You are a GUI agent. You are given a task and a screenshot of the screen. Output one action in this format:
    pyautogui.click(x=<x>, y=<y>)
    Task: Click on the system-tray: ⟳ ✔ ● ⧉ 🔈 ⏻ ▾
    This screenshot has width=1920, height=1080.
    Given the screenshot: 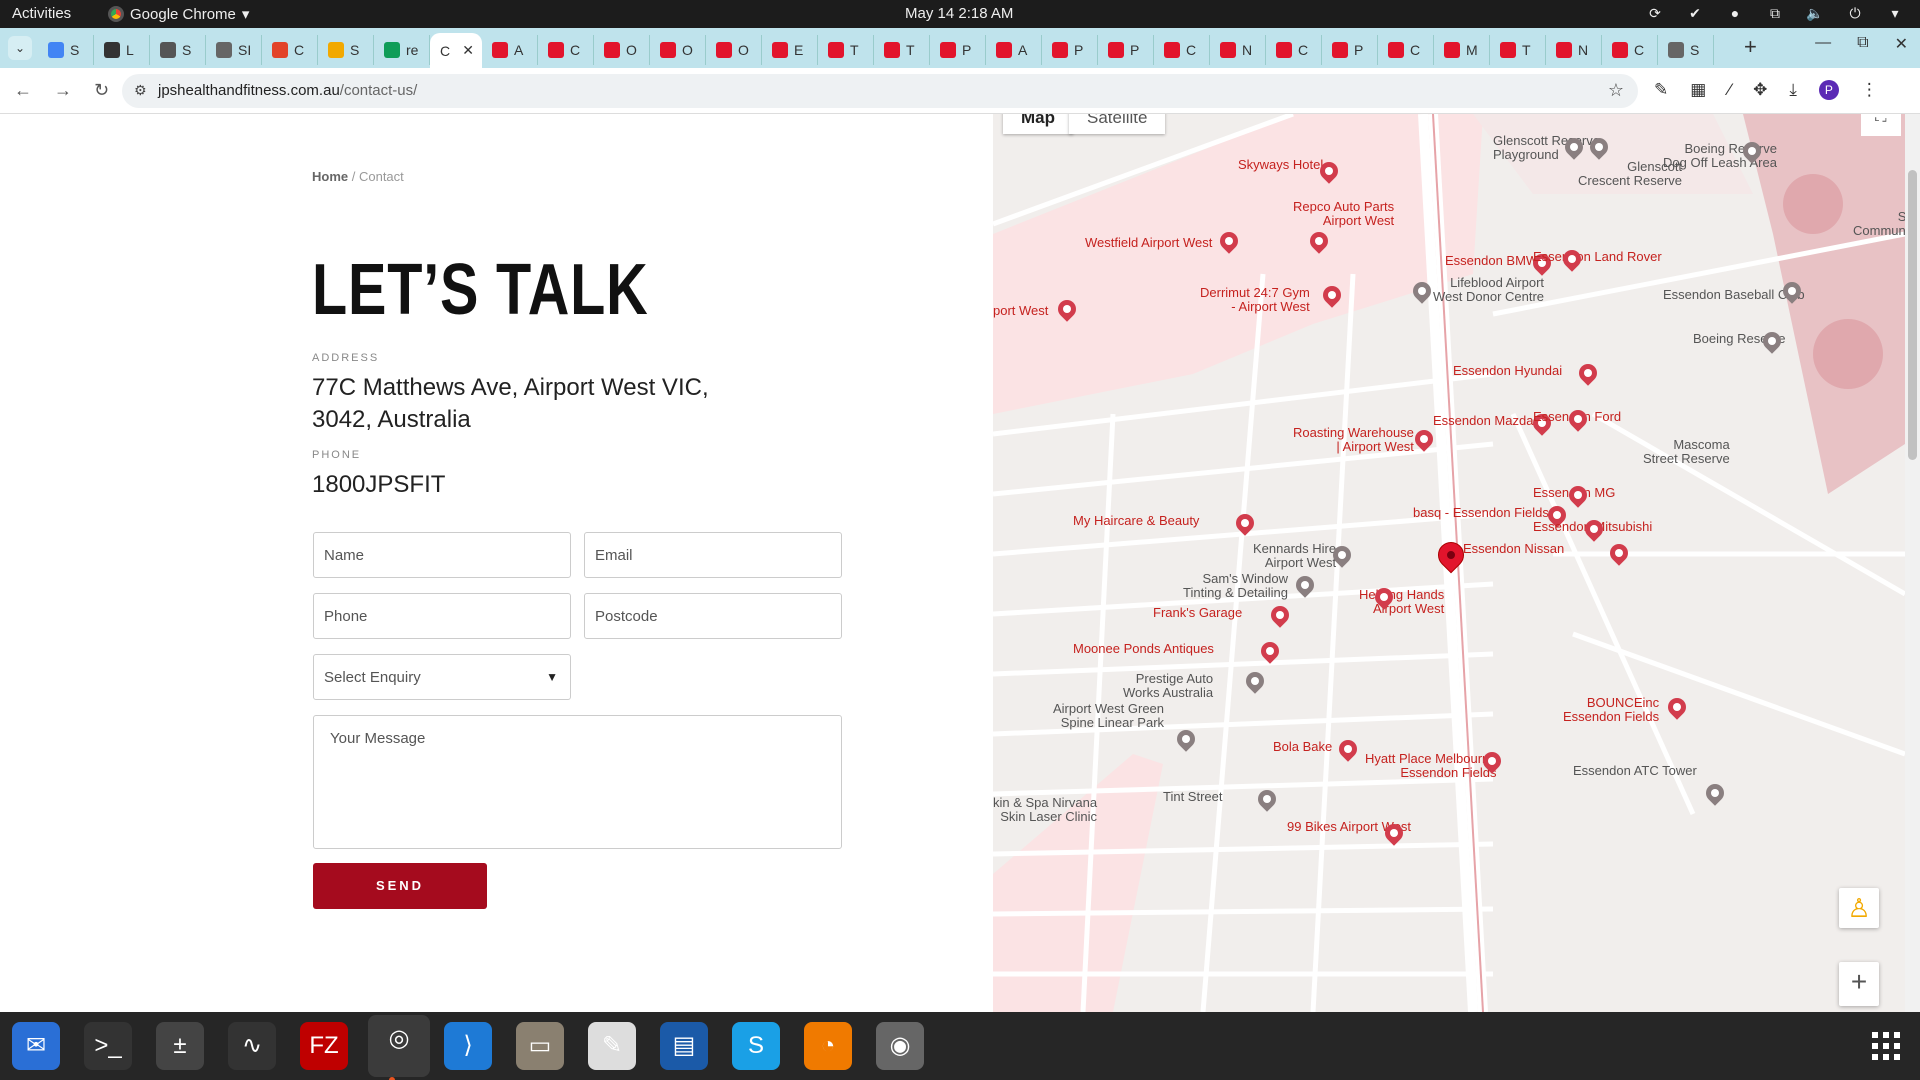 What is the action you would take?
    pyautogui.click(x=1775, y=13)
    